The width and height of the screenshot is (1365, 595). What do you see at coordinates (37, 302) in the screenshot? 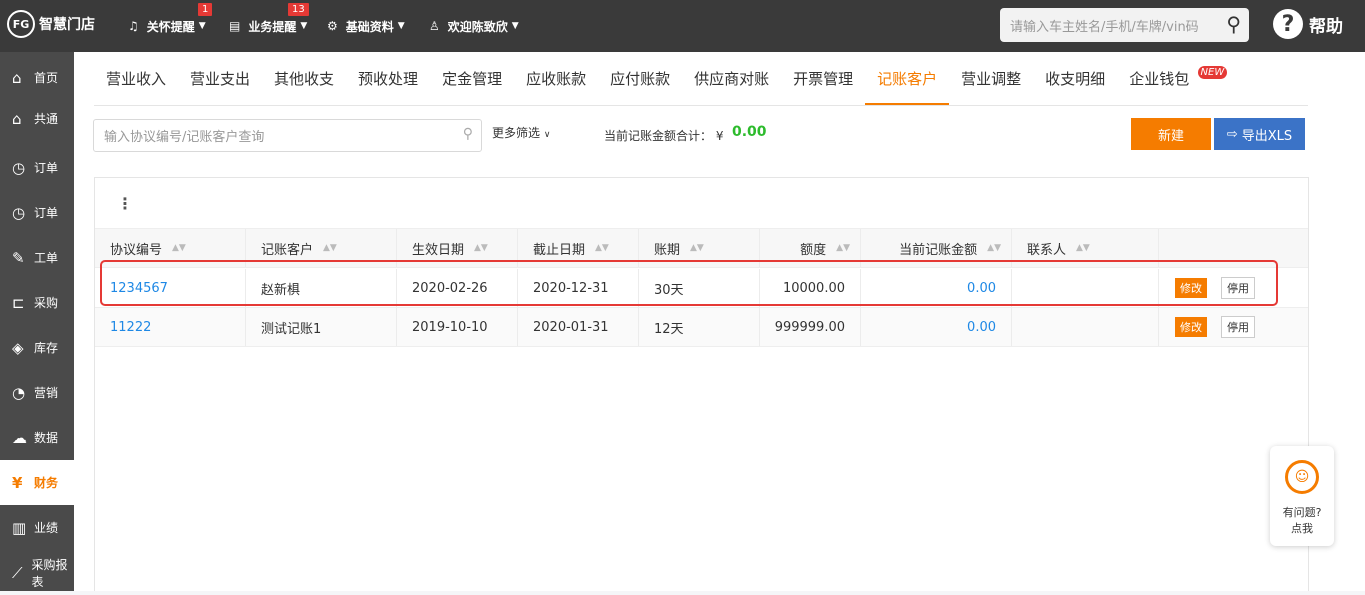
I see `sidebar-item-purchase: ⊏ 采购` at bounding box center [37, 302].